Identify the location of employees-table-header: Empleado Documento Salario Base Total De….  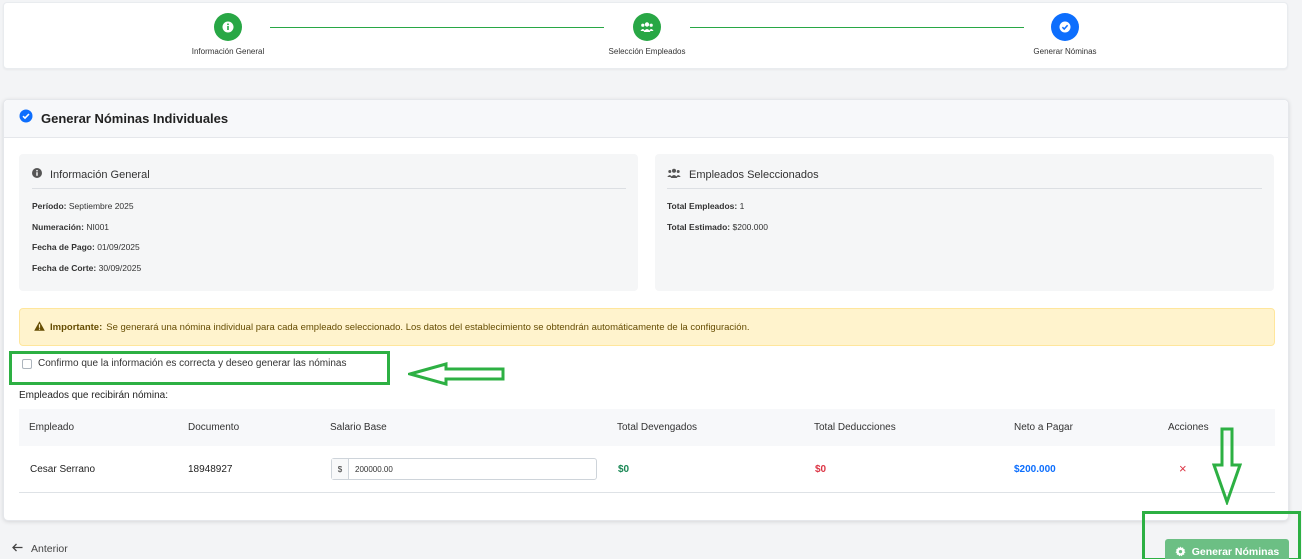
(647, 427).